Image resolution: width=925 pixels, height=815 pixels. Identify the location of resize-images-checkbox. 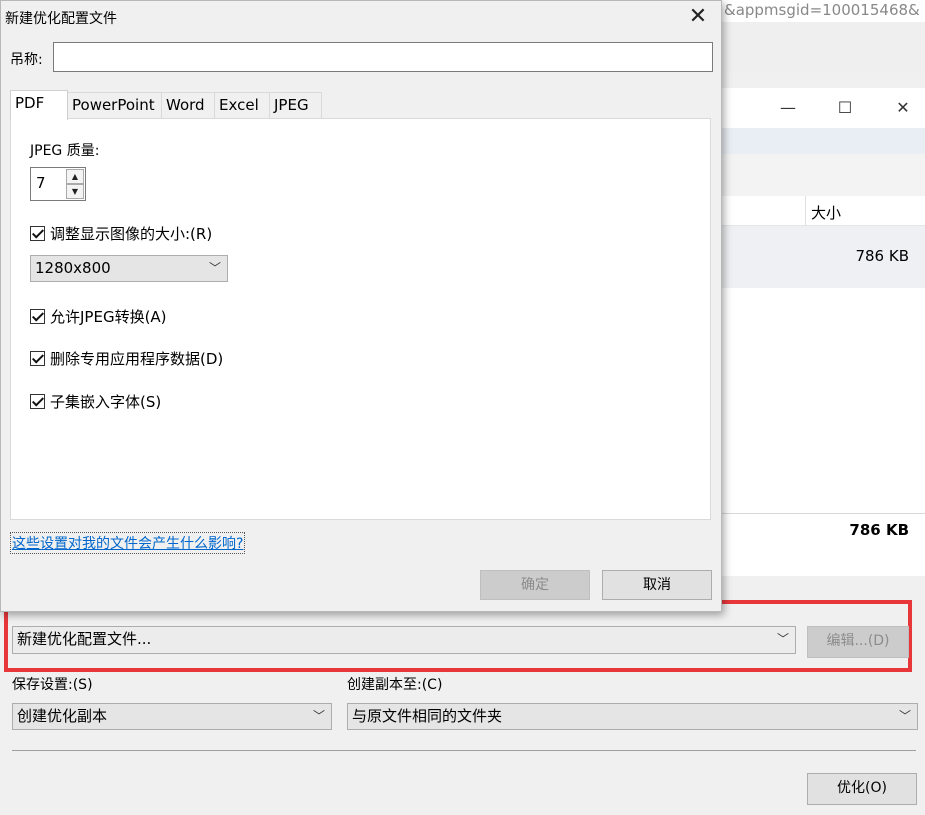
(37, 233).